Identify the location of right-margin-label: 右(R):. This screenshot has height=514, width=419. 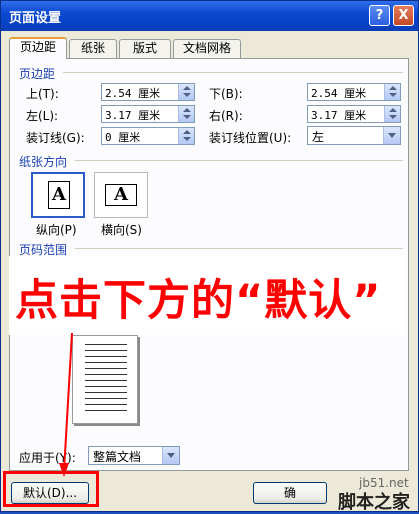
(226, 116).